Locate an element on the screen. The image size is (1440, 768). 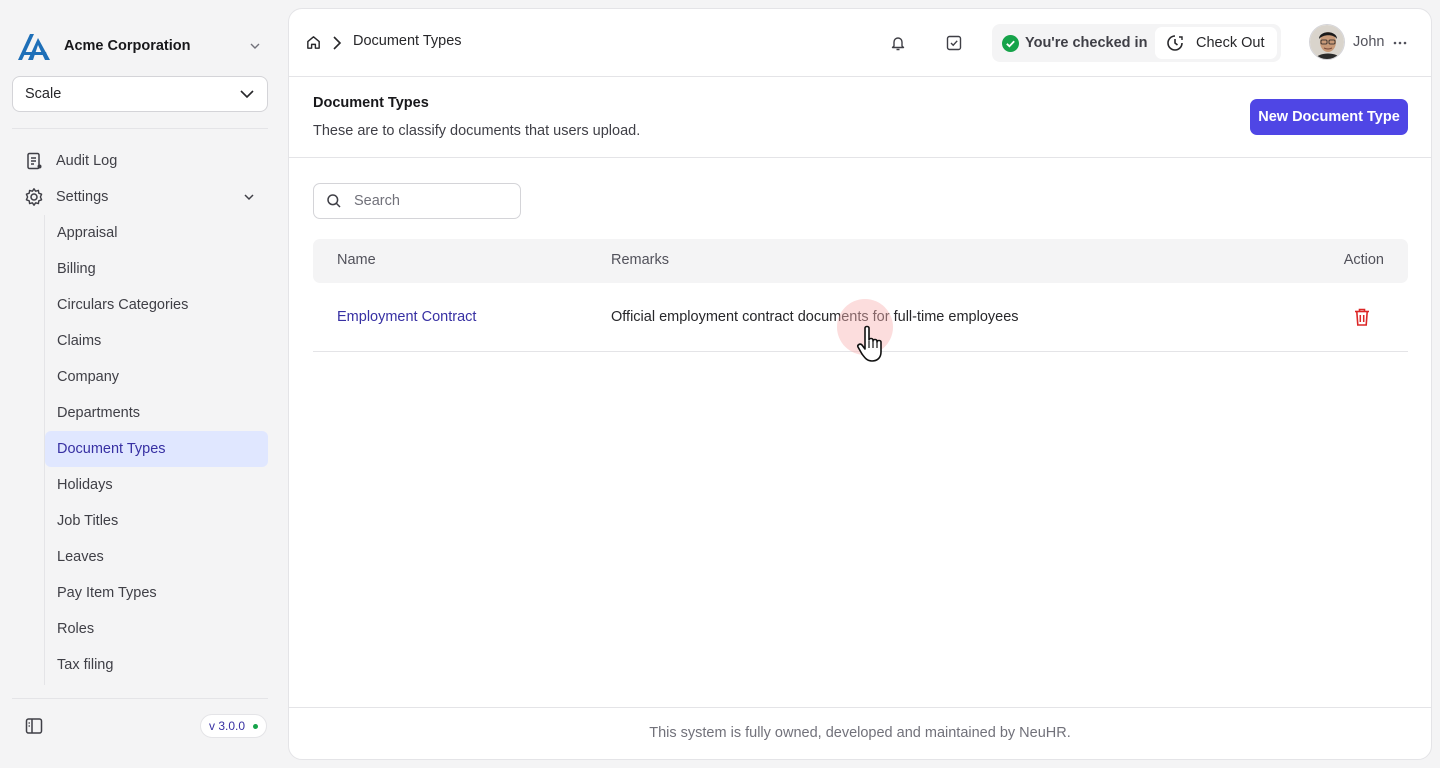
user-name: John is located at coordinates (1368, 42).